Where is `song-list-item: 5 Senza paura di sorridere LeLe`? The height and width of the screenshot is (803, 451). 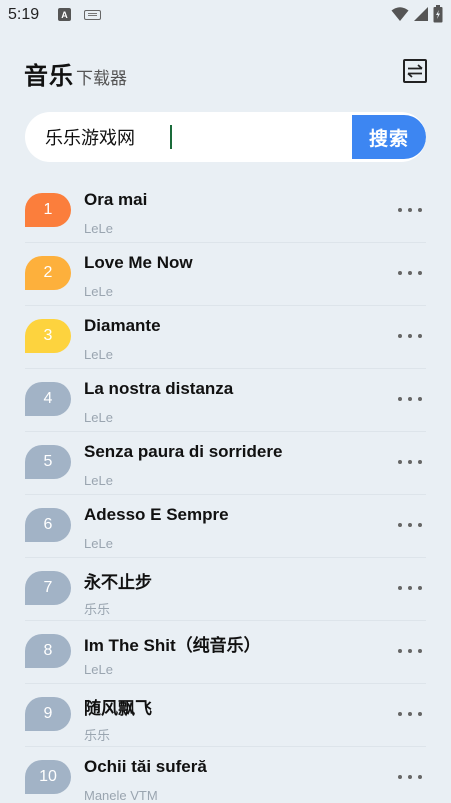
song-list-item: 5 Senza paura di sorridere LeLe is located at coordinates (225, 463).